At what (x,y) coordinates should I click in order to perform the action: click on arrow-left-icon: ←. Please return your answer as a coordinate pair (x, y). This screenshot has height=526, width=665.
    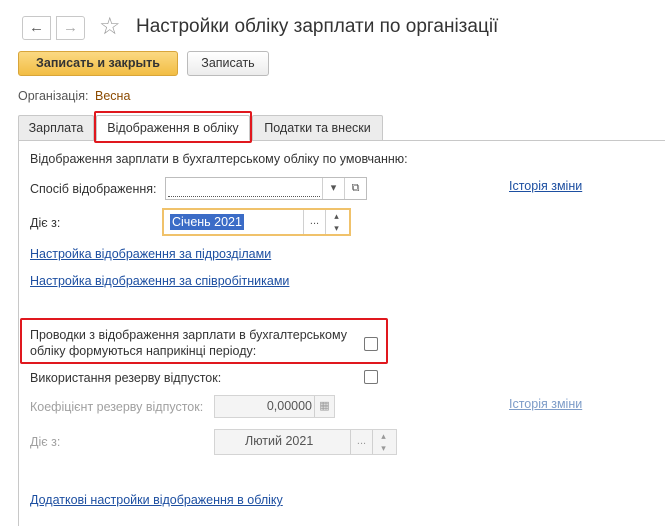
    Looking at the image, I should click on (36, 27).